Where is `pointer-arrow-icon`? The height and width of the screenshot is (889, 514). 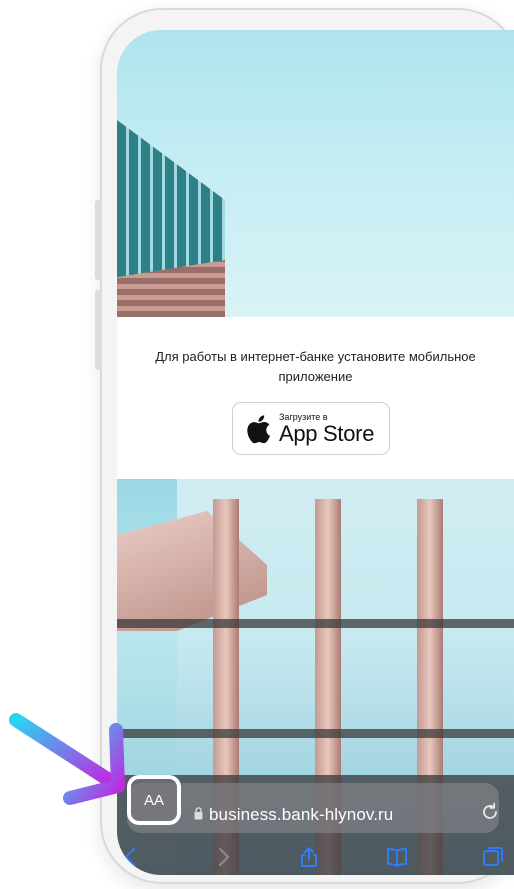
pointer-arrow-icon is located at coordinates (67, 759).